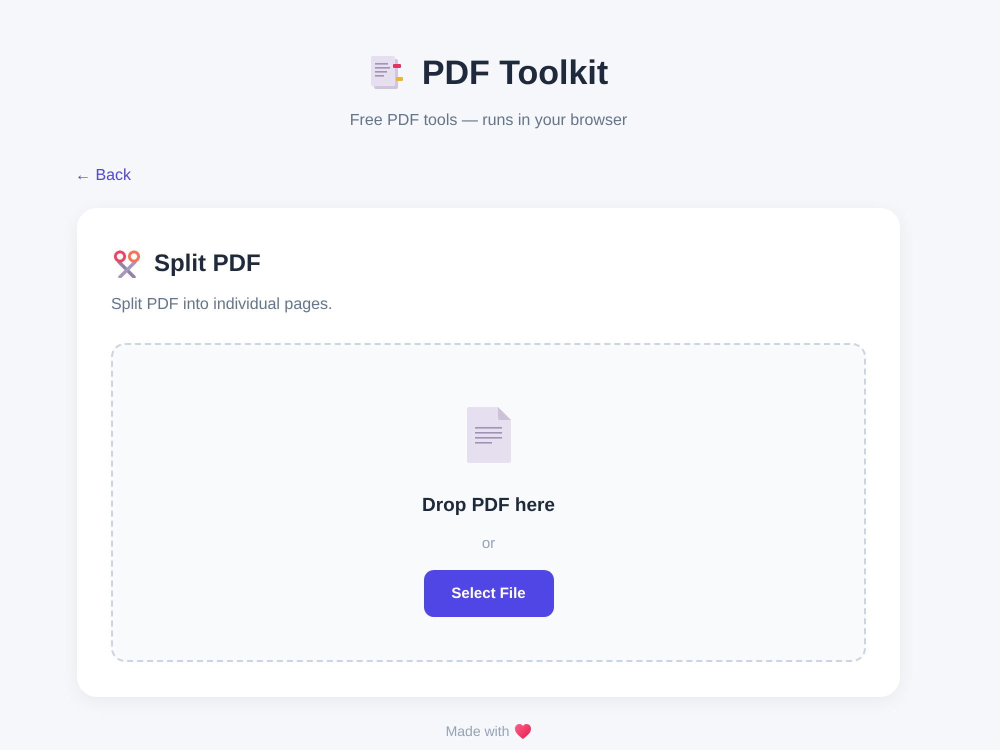  What do you see at coordinates (127, 264) in the screenshot?
I see `scissors-icon` at bounding box center [127, 264].